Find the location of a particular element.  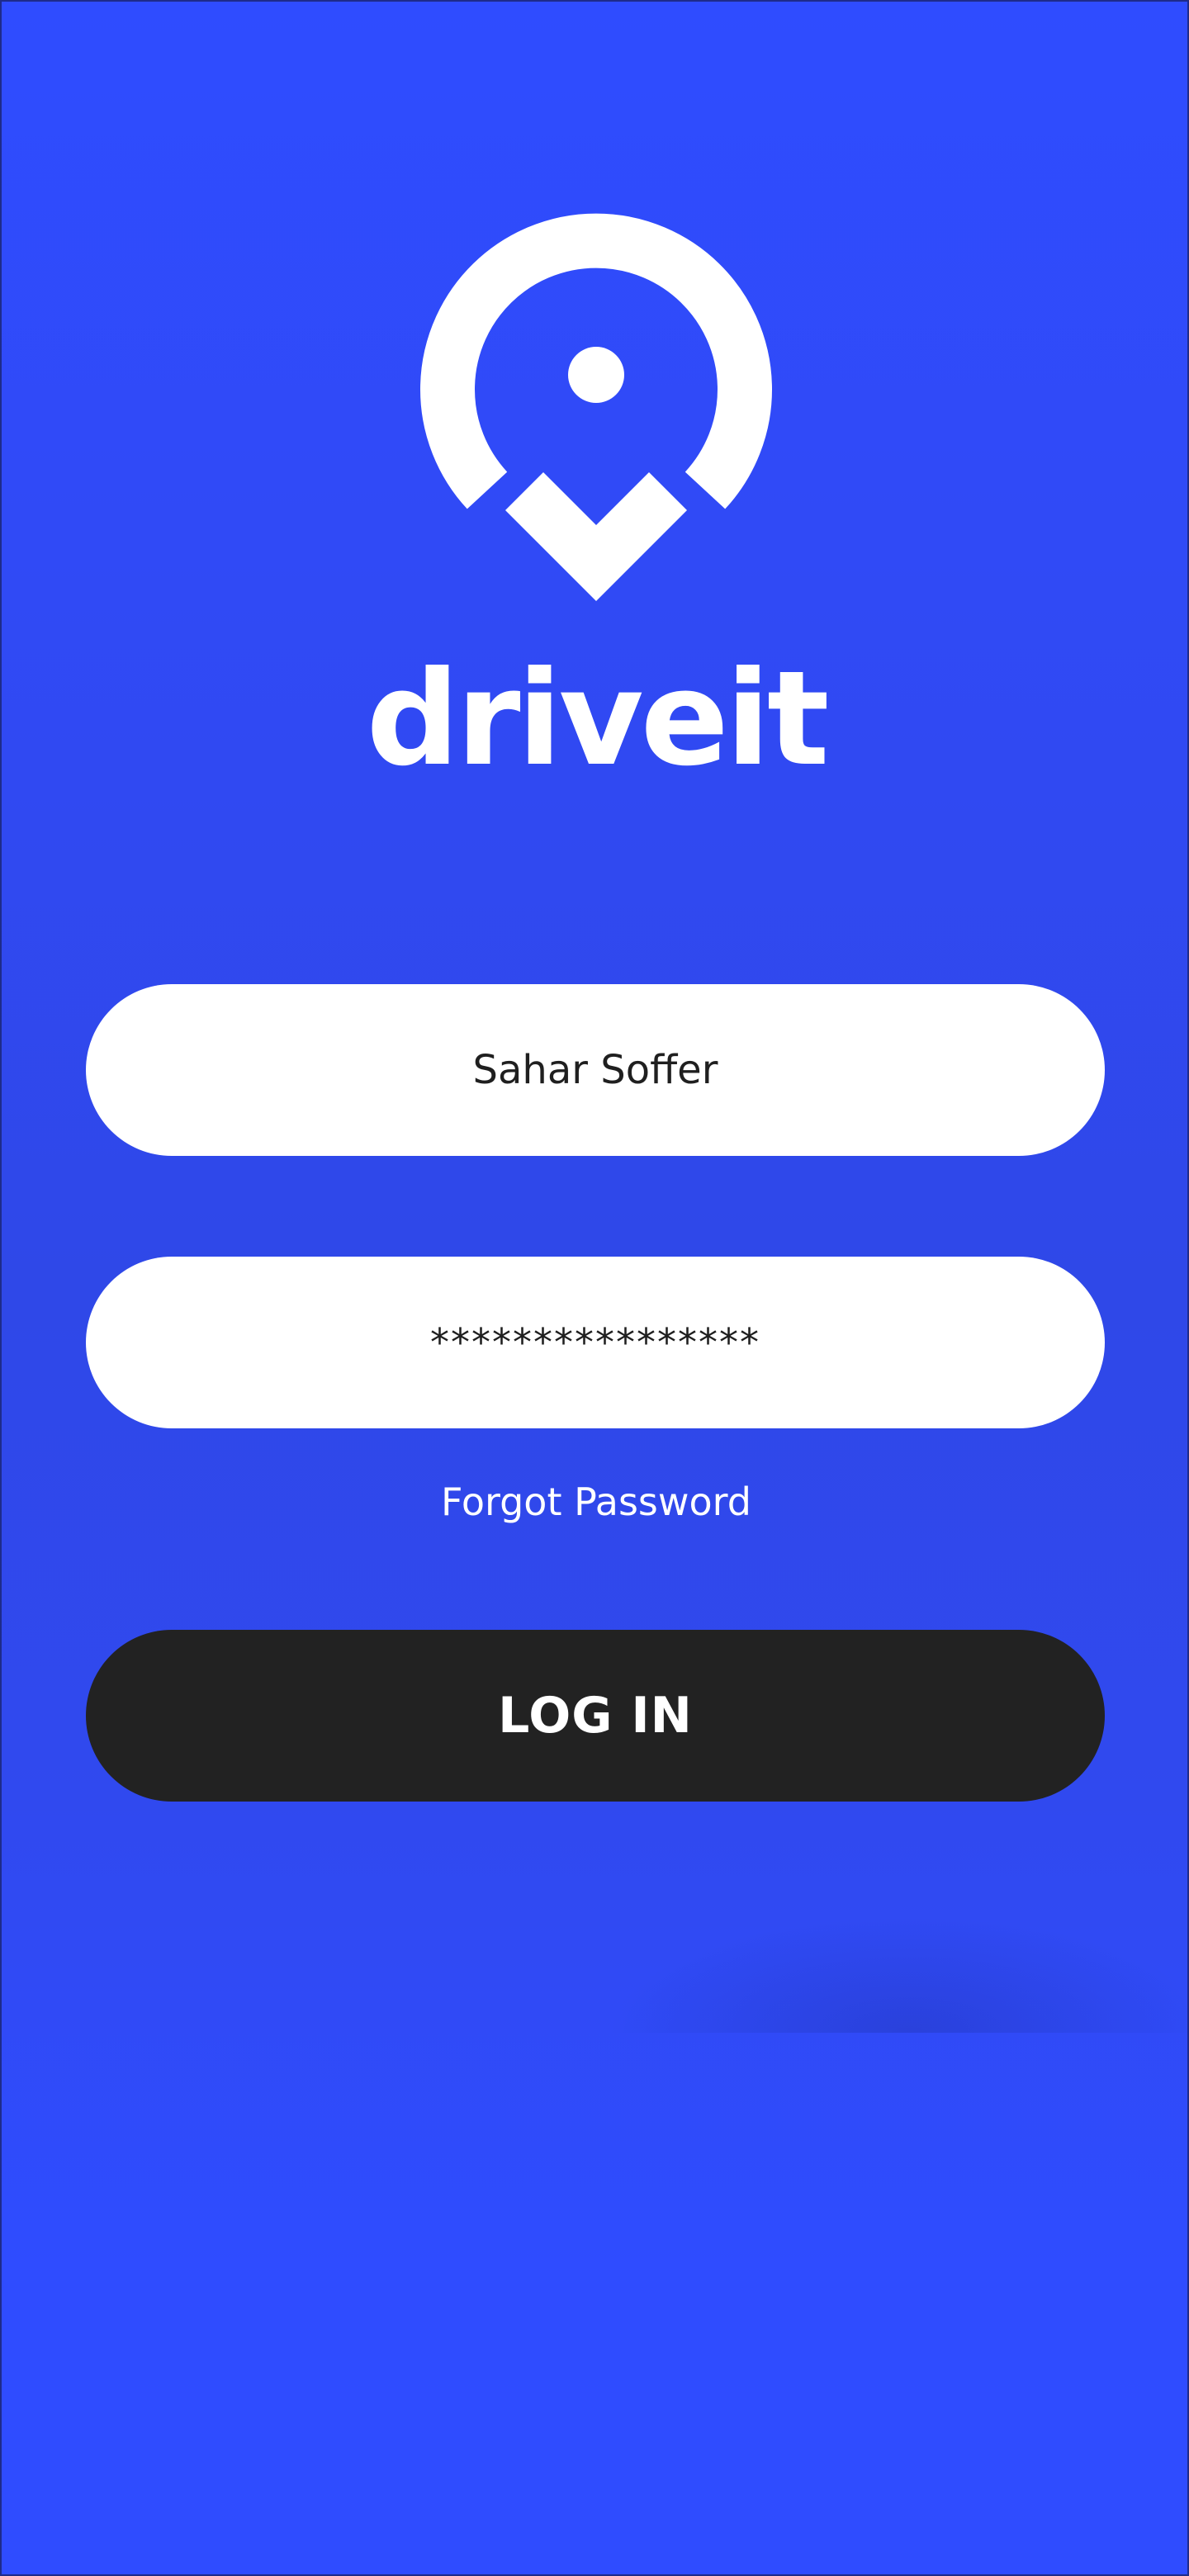

forgot-password-link: Forgot Password is located at coordinates (594, 1502).